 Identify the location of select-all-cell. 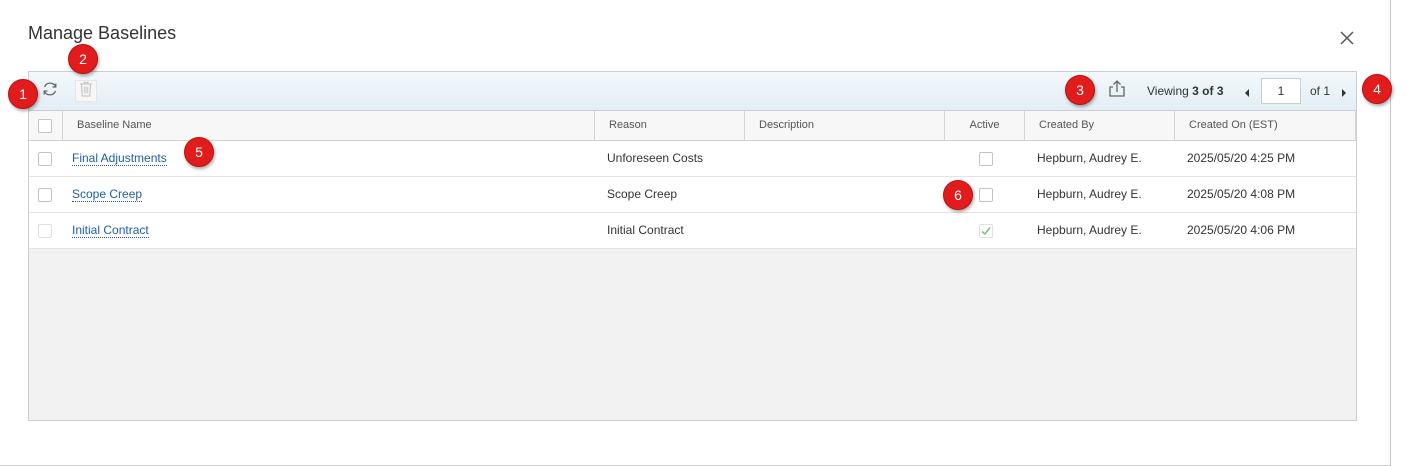
(46, 125).